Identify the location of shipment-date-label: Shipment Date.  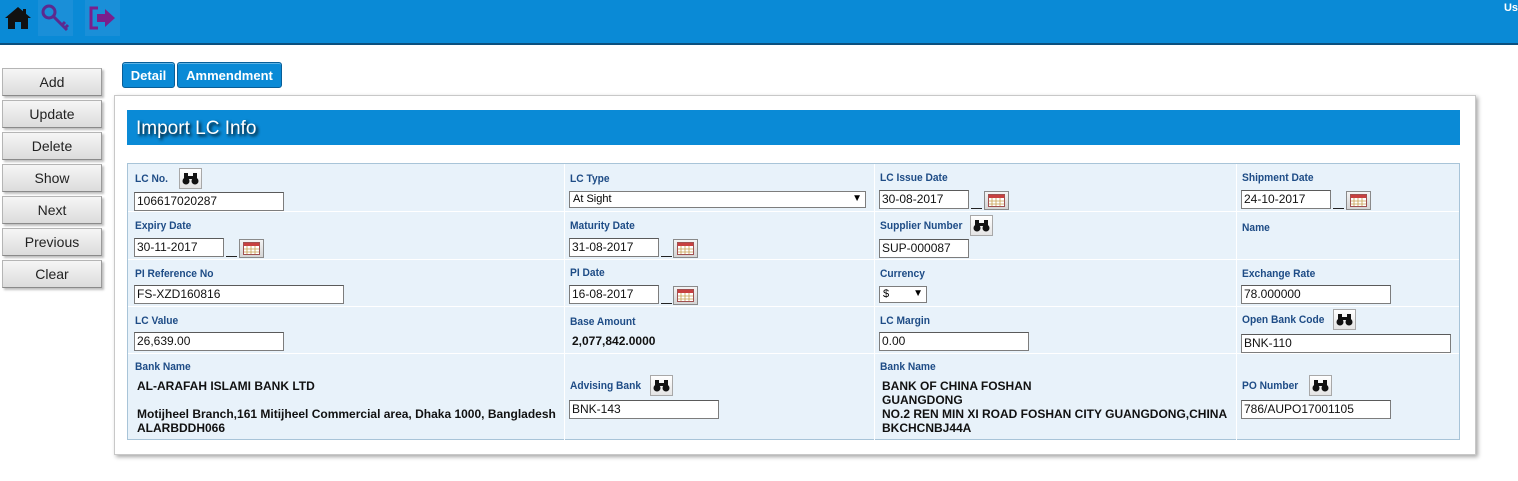
(1278, 178).